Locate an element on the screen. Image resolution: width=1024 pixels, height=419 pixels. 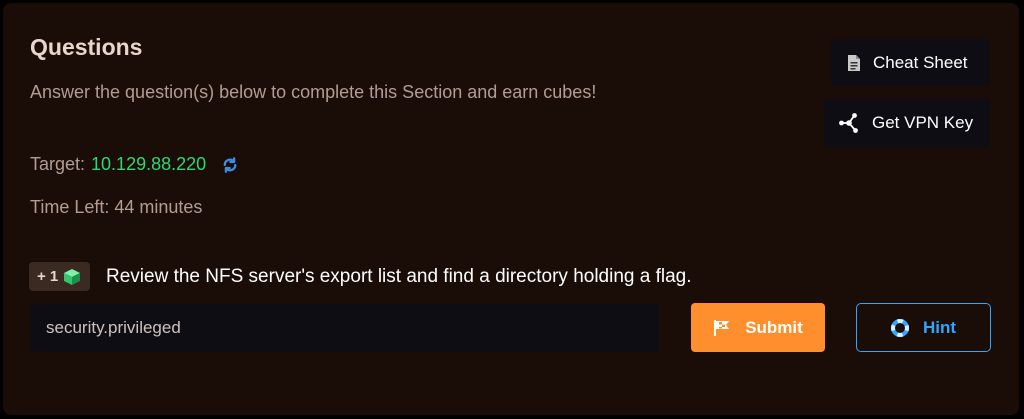
hint-label: Hint is located at coordinates (939, 327).